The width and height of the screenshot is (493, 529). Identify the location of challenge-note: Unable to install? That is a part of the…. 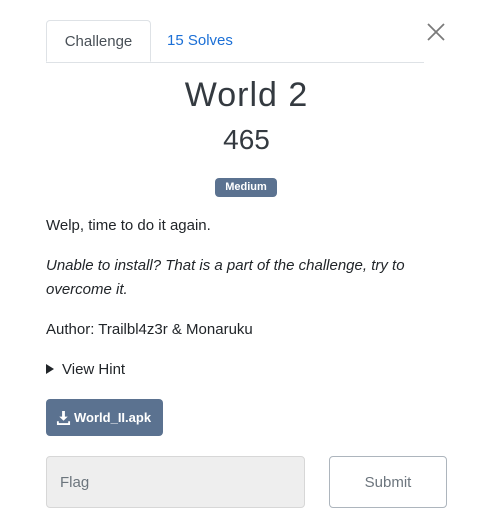
(225, 277).